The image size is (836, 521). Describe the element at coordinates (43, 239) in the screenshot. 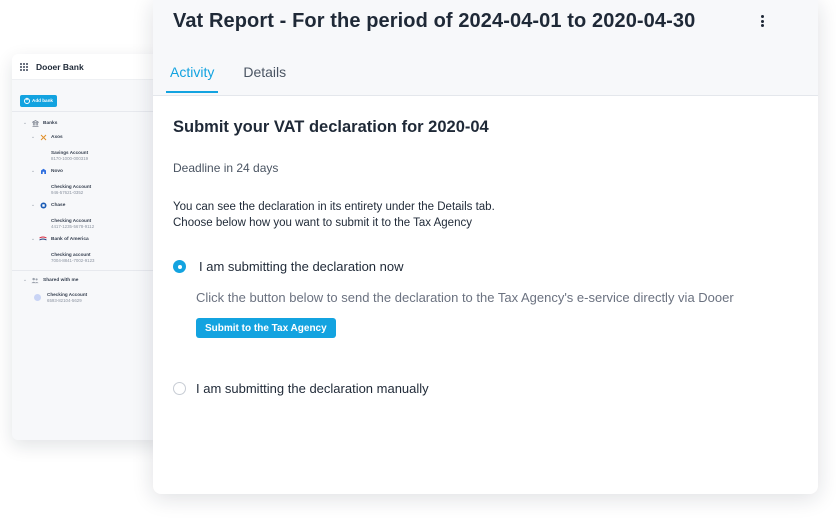

I see `bank-of-america-logo-icon` at that location.